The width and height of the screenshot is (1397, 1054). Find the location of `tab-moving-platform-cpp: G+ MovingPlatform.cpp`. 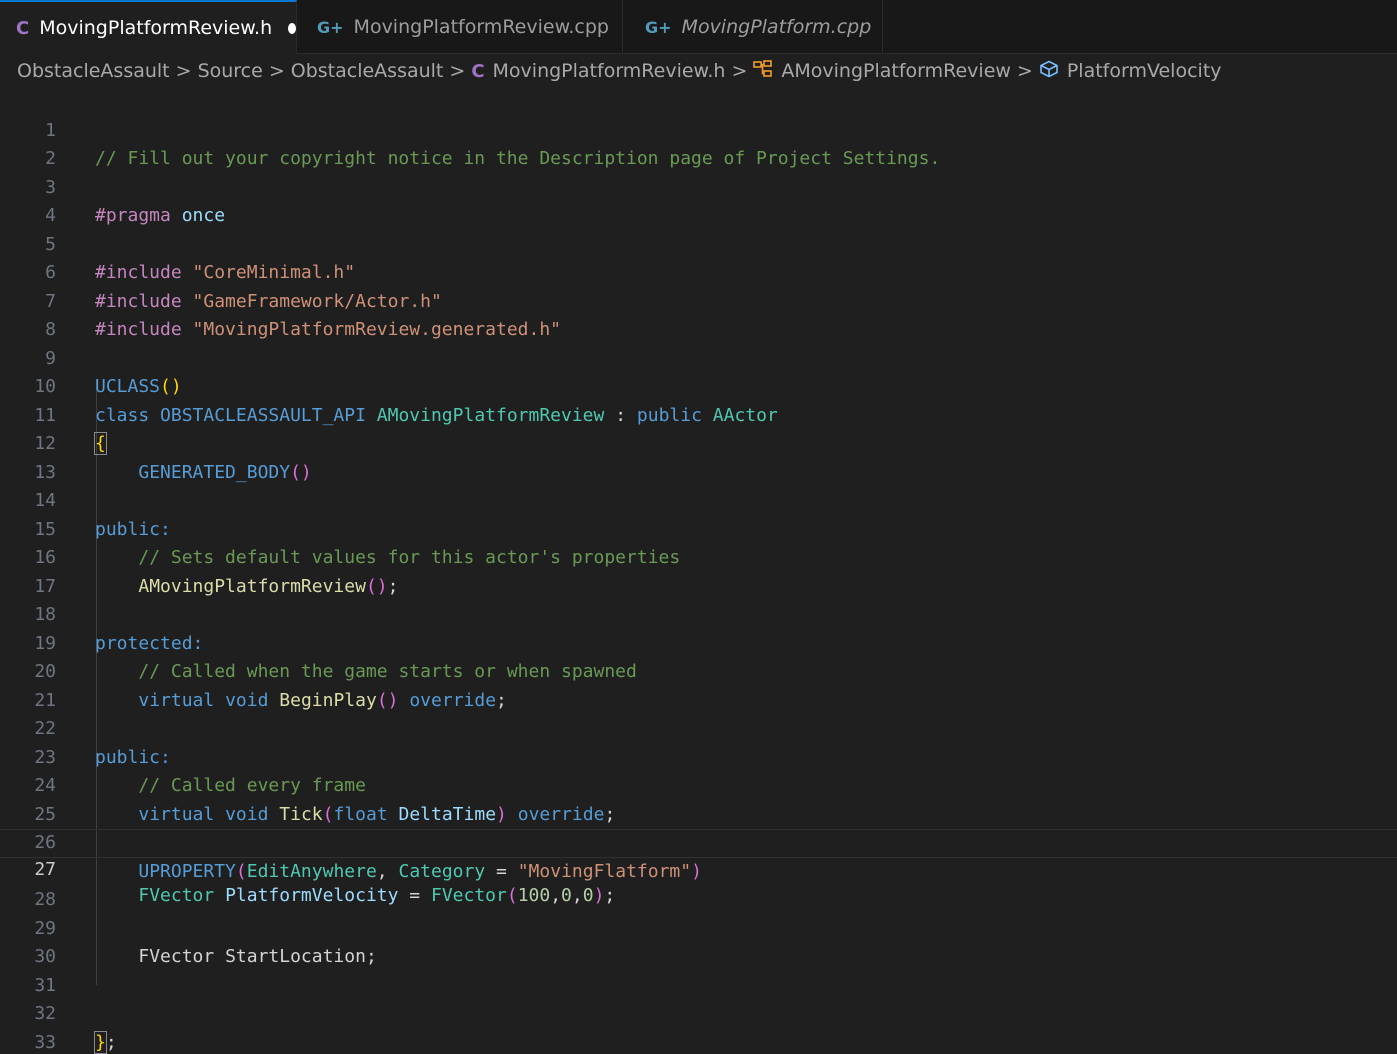

tab-moving-platform-cpp: G+ MovingPlatform.cpp is located at coordinates (753, 27).